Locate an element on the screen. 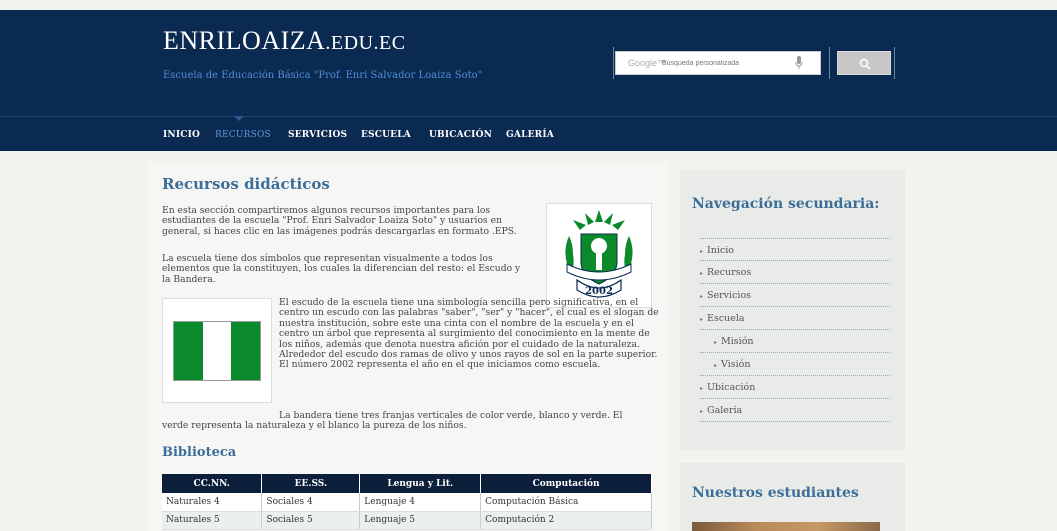  escudo-image-link: 2002 is located at coordinates (599, 255).